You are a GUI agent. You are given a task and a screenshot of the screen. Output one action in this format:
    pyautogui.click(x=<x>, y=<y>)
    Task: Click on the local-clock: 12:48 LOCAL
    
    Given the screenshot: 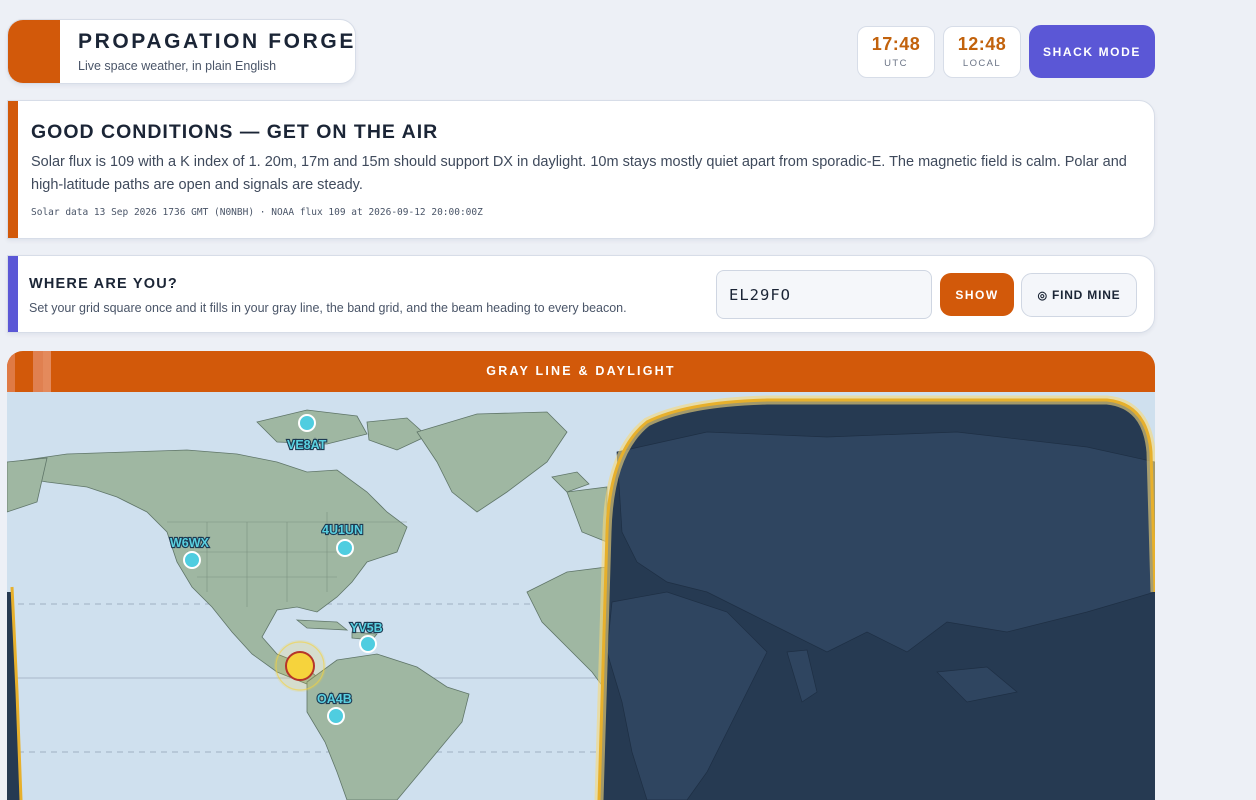 What is the action you would take?
    pyautogui.click(x=982, y=52)
    